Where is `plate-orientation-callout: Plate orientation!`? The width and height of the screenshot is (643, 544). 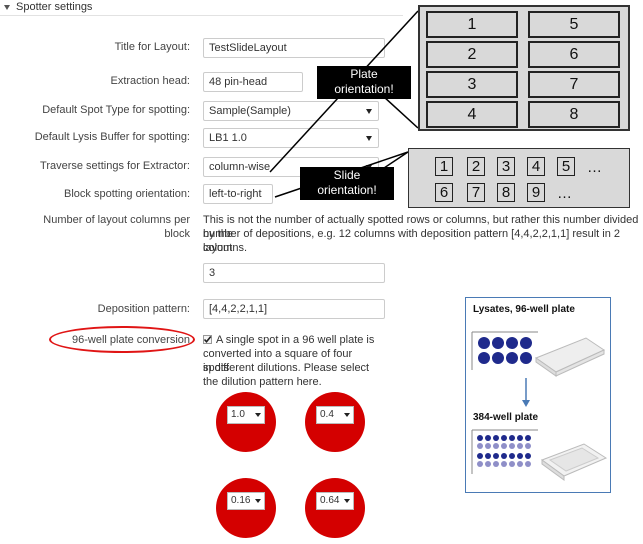
plate-orientation-callout: Plate orientation! is located at coordinates (364, 82).